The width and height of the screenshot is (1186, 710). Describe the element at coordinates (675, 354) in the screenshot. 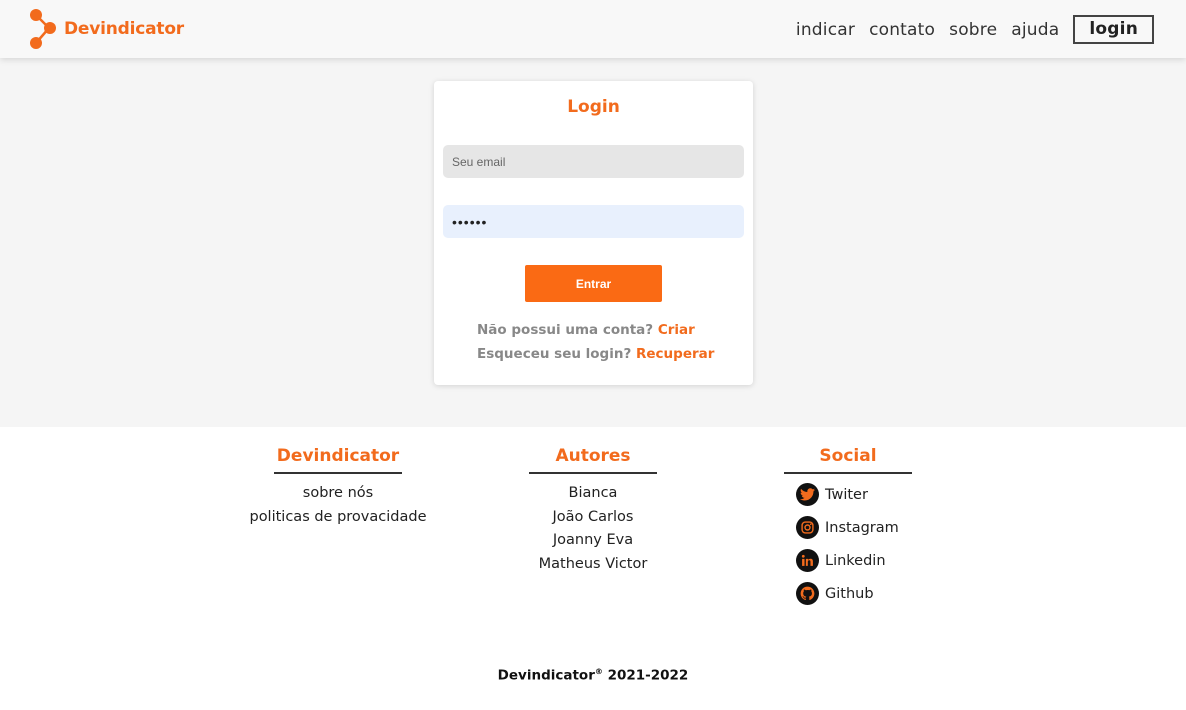

I see `recover-account-link: Recuperar` at that location.